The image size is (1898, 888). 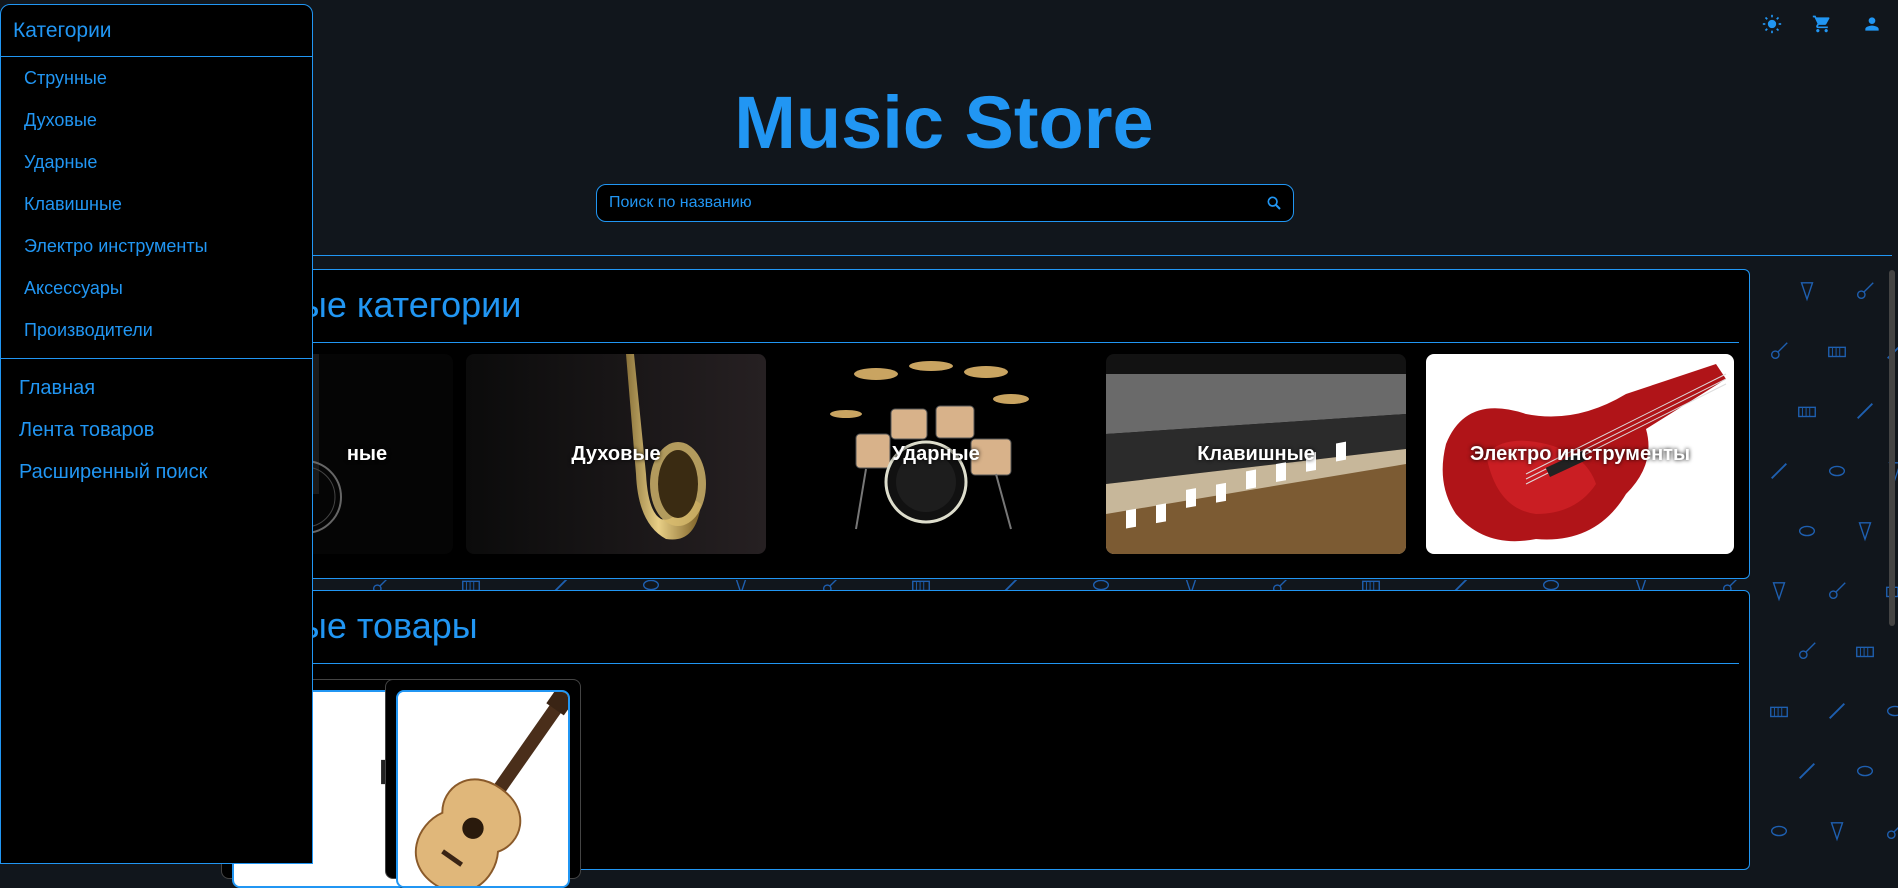 I want to click on section-title: ые категории, so click(x=411, y=304).